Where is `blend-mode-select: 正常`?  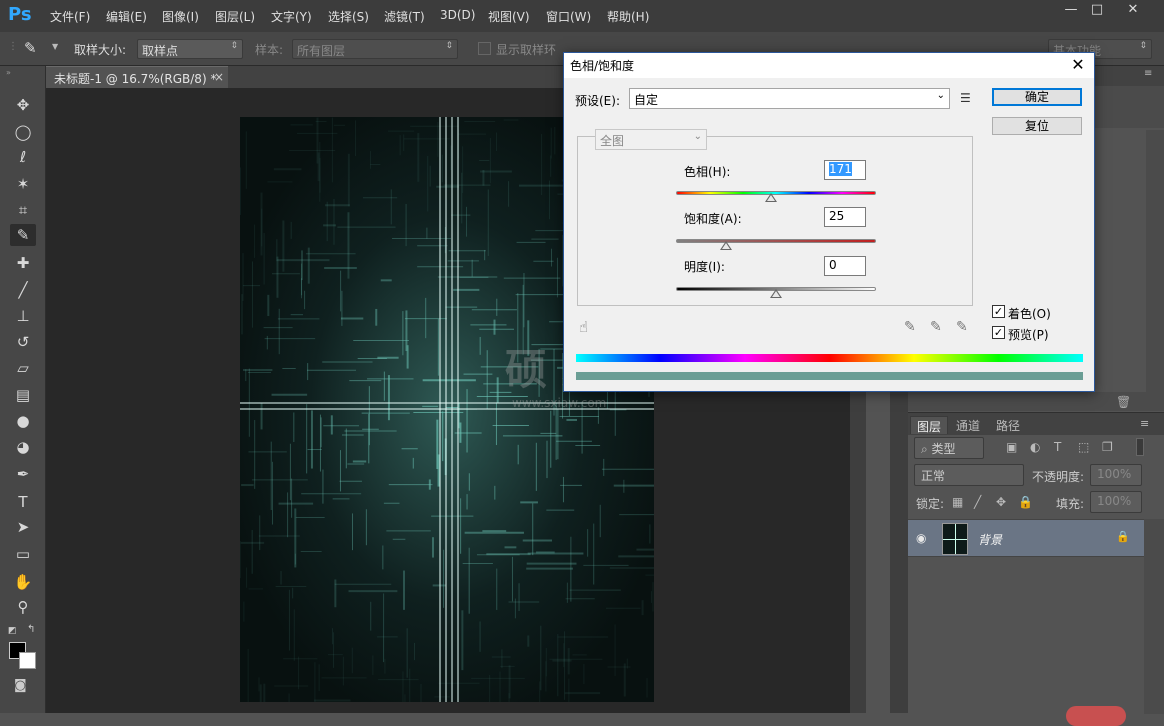 blend-mode-select: 正常 is located at coordinates (969, 475).